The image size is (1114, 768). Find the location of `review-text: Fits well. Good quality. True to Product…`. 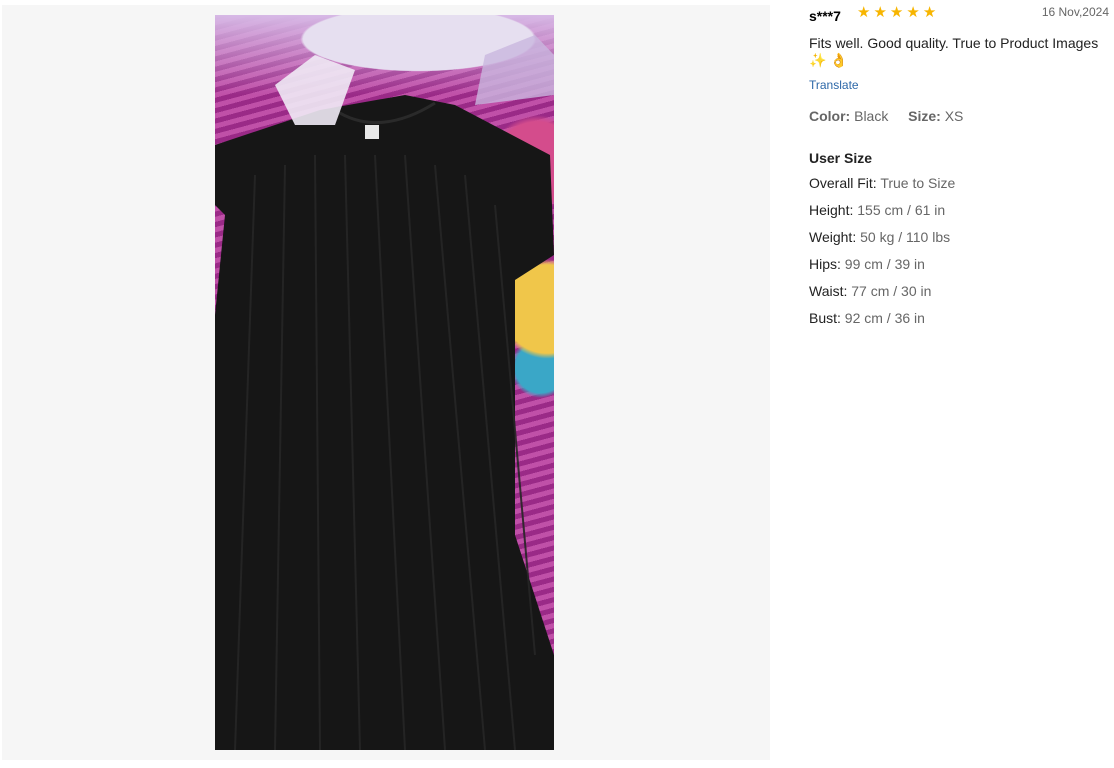

review-text: Fits well. Good quality. True to Product… is located at coordinates (954, 51).